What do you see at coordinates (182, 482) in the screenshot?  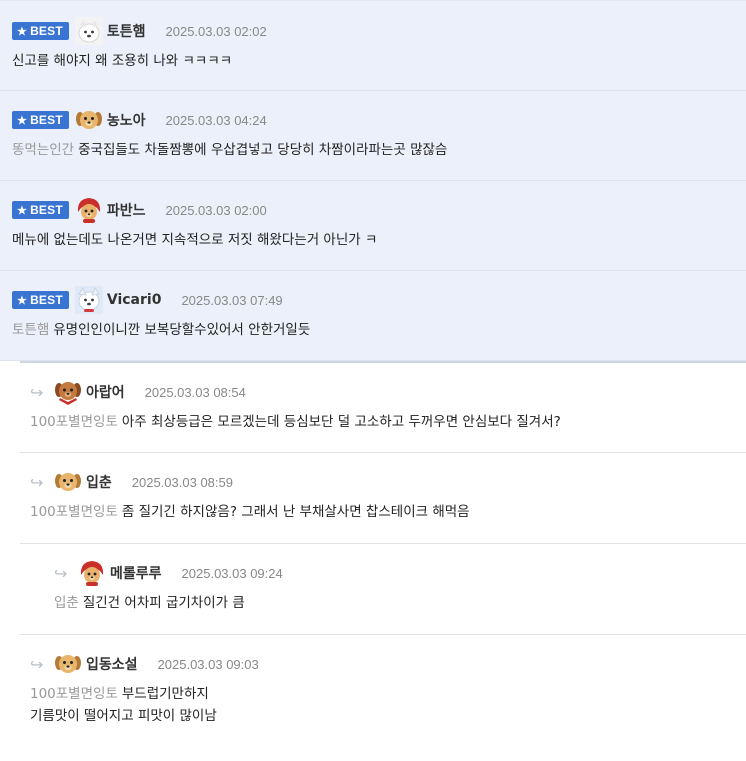 I see `timestamp: 2025.03.03 08:59` at bounding box center [182, 482].